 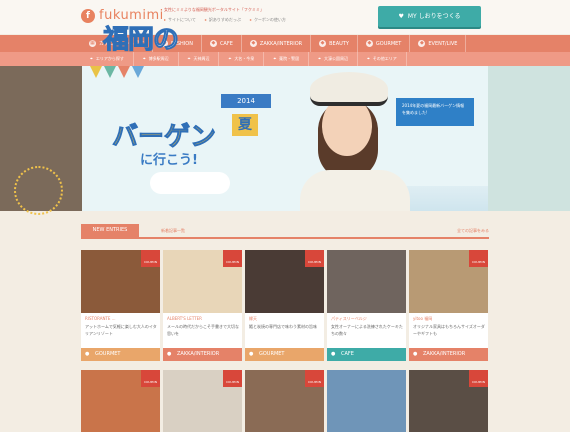 I want to click on entry-card-description: メールの時代だからこそ手書きで大切な思いを, so click(x=203, y=330).